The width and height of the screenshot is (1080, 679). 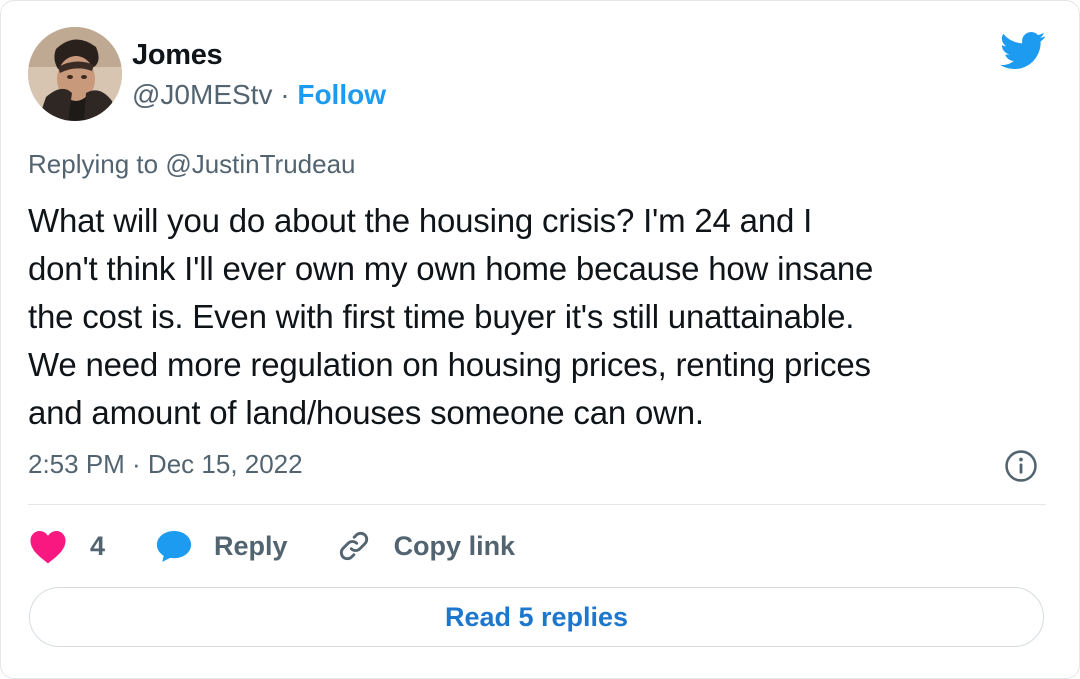 What do you see at coordinates (177, 55) in the screenshot?
I see `author-name: Jomes` at bounding box center [177, 55].